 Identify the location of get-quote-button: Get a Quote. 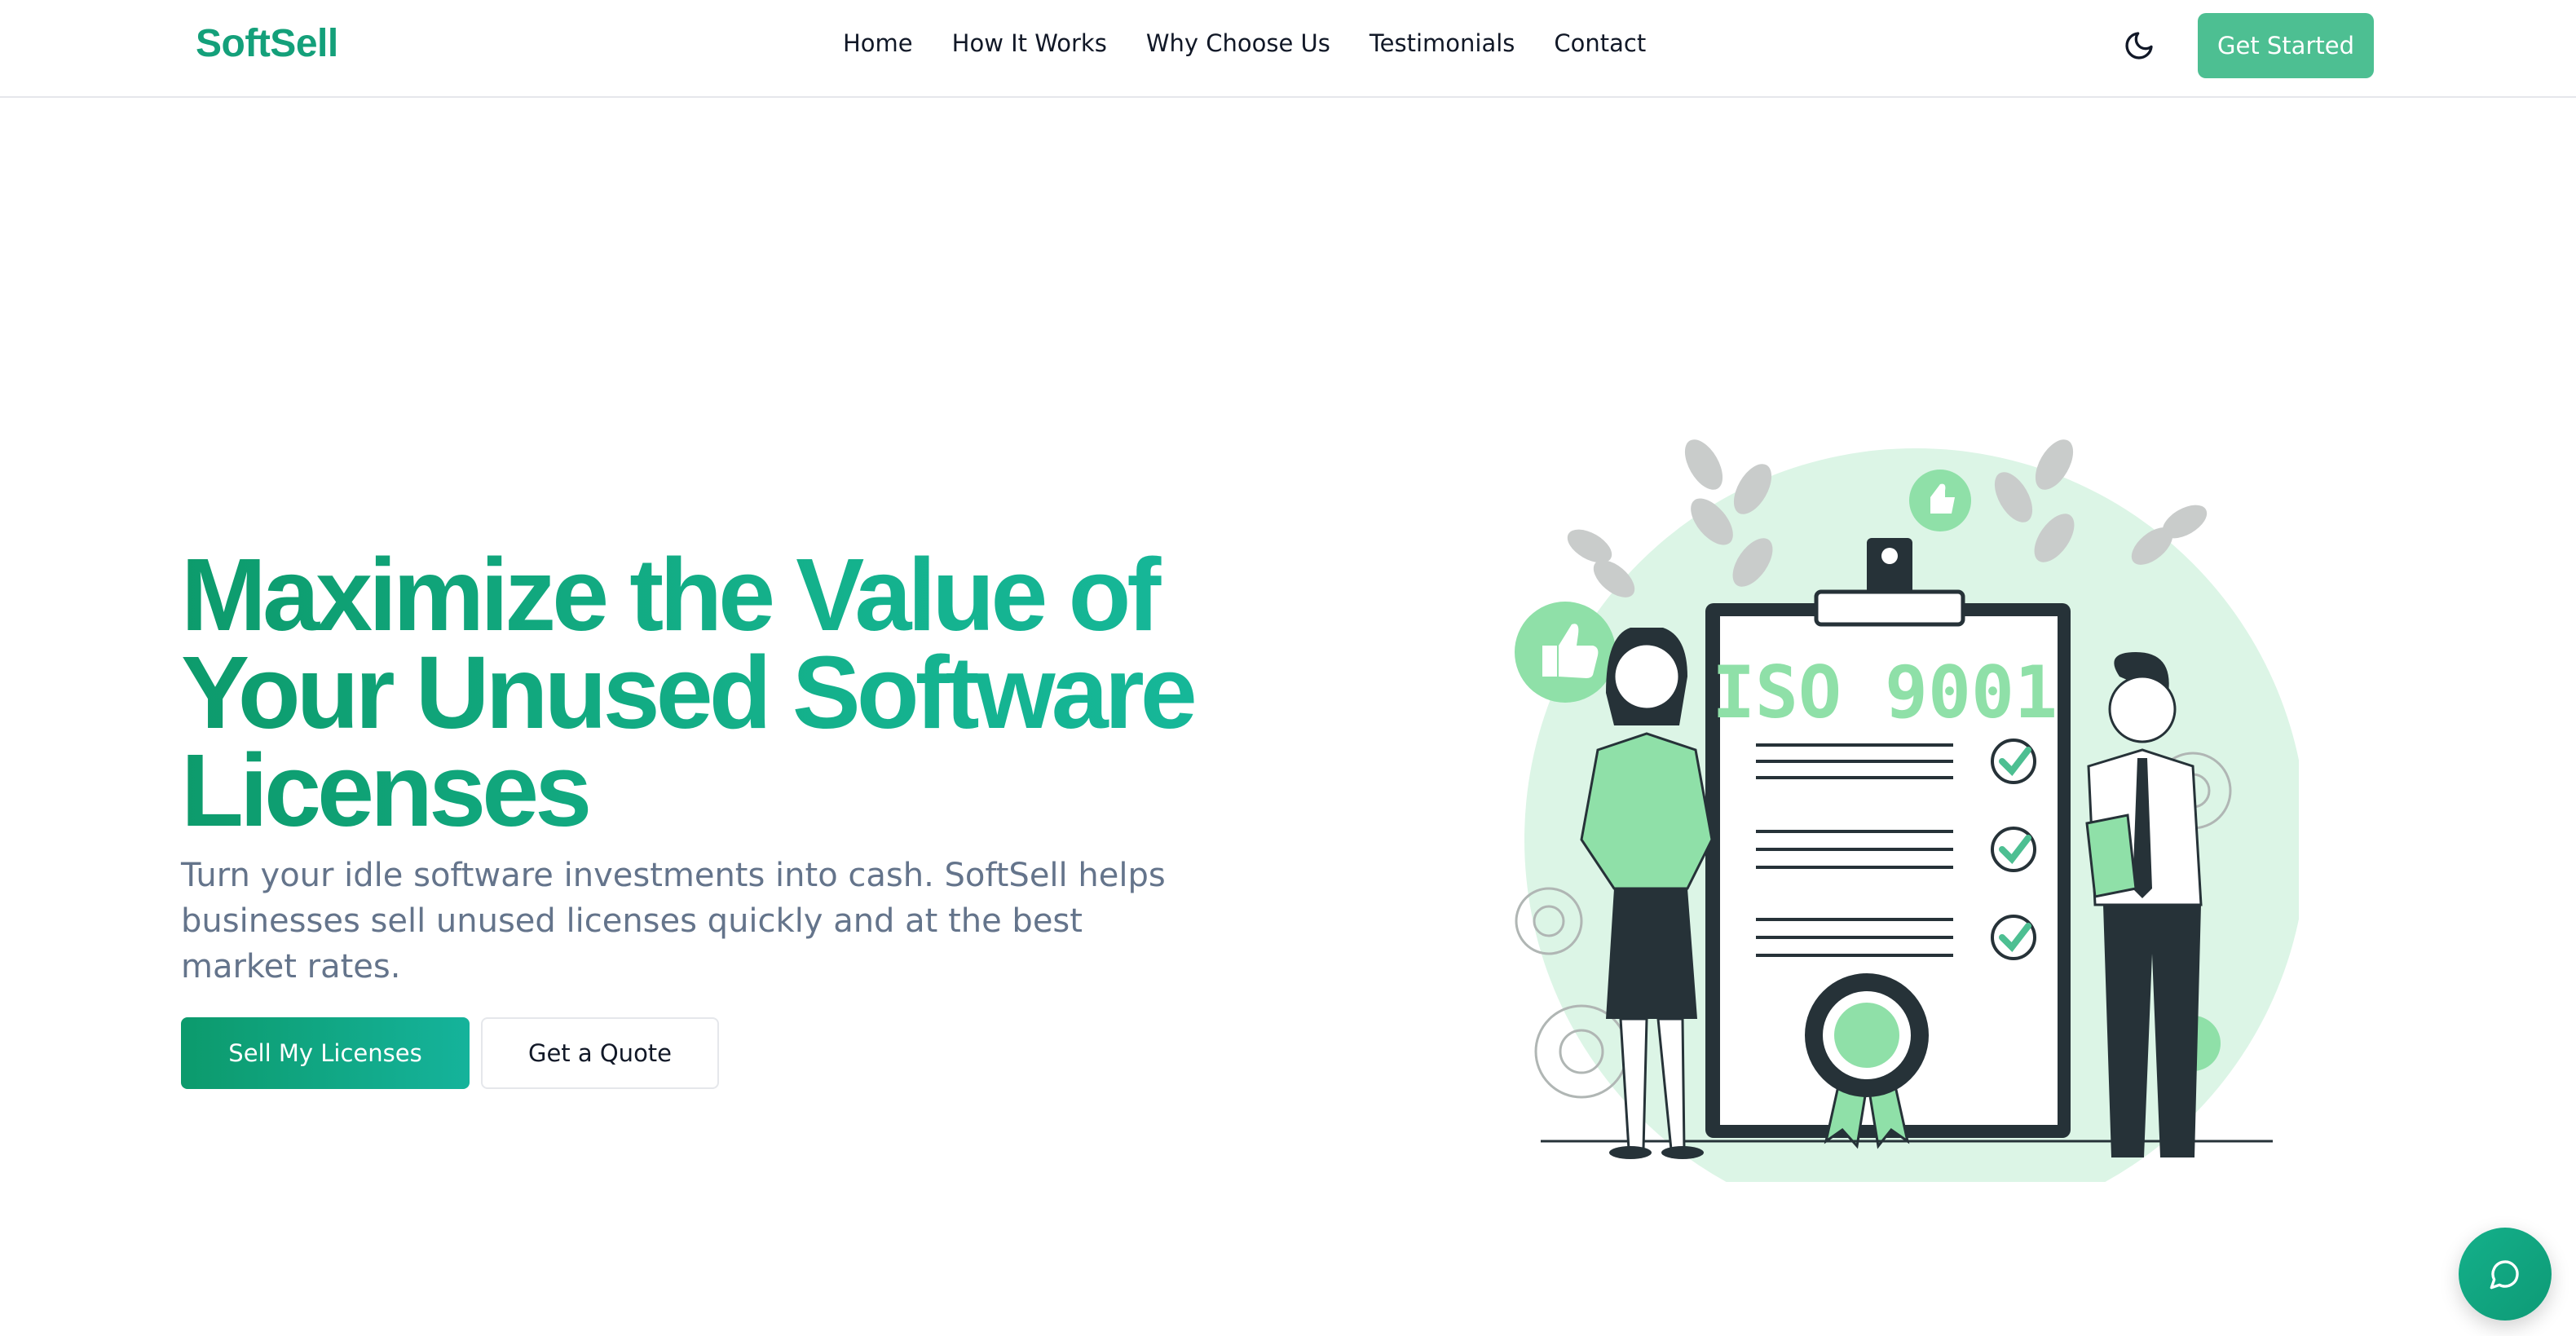
(600, 1053).